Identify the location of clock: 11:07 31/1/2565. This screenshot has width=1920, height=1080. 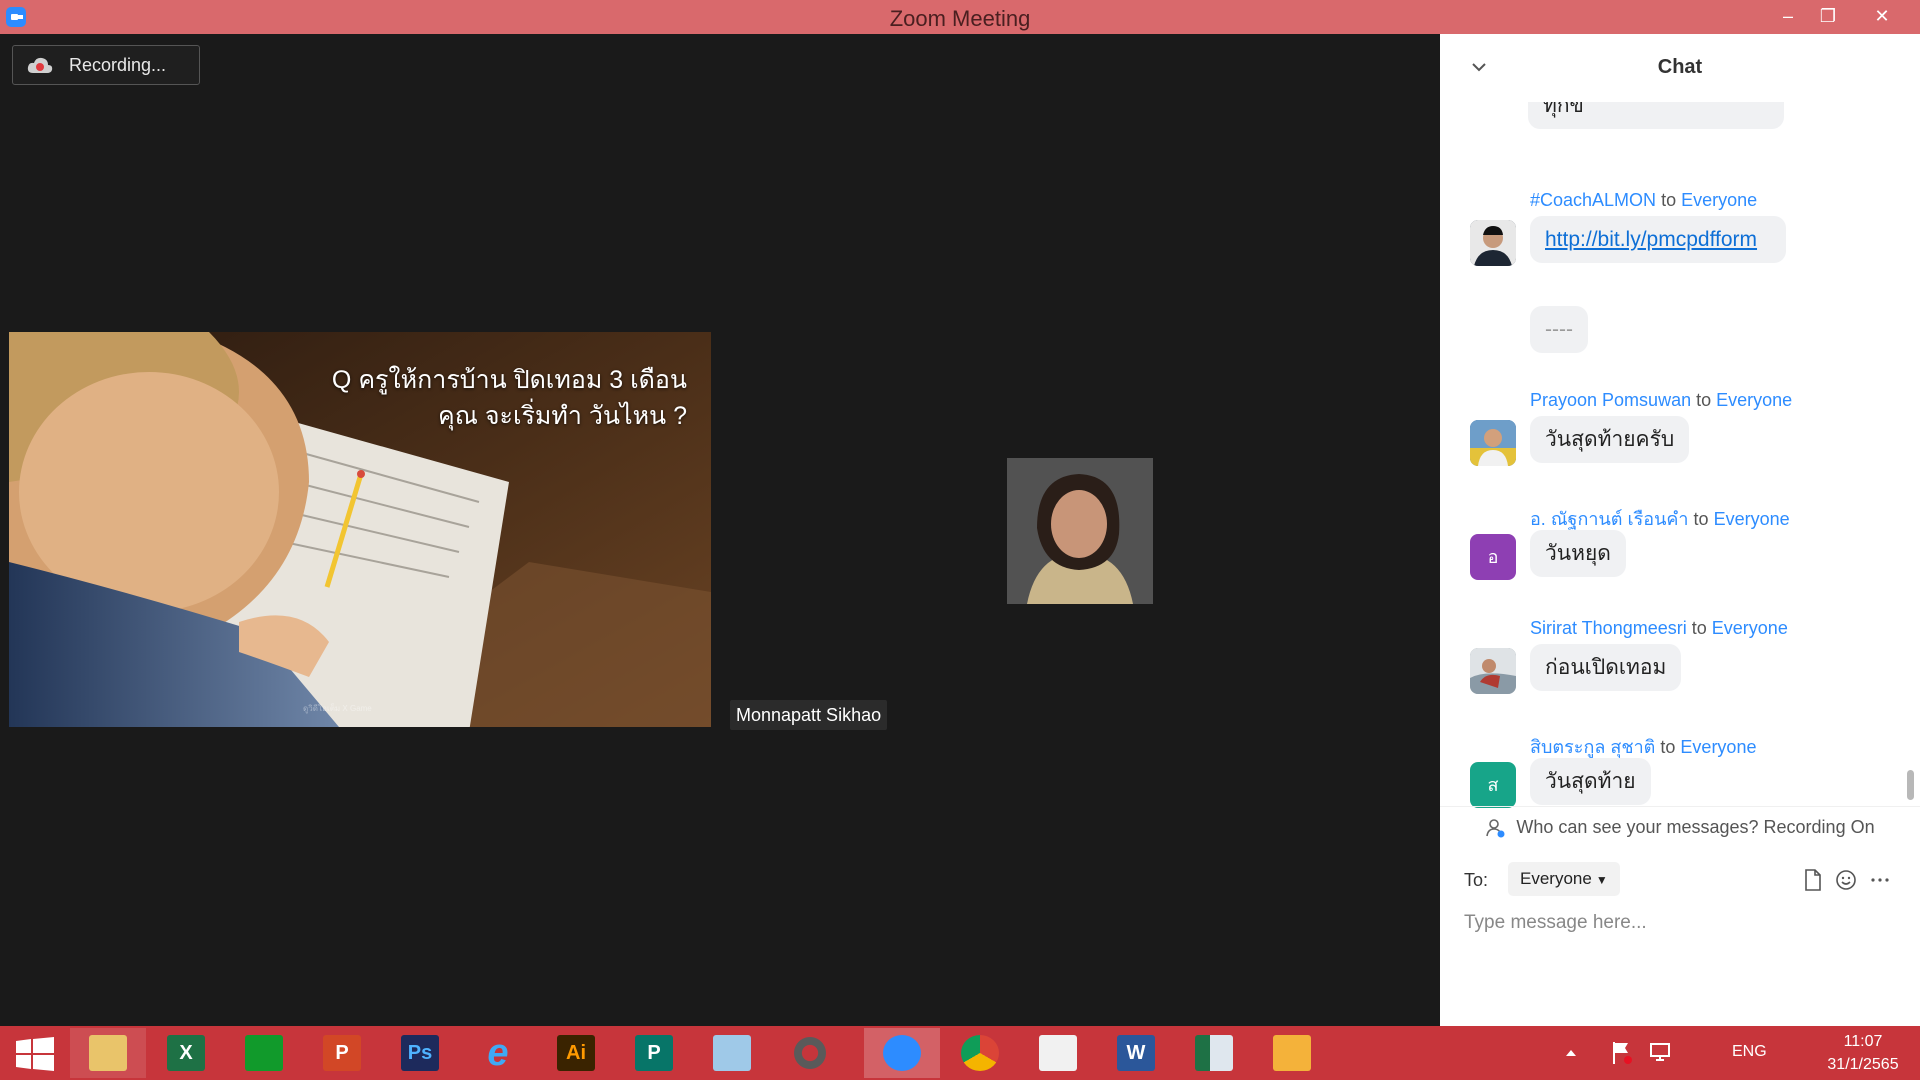
(1863, 1053).